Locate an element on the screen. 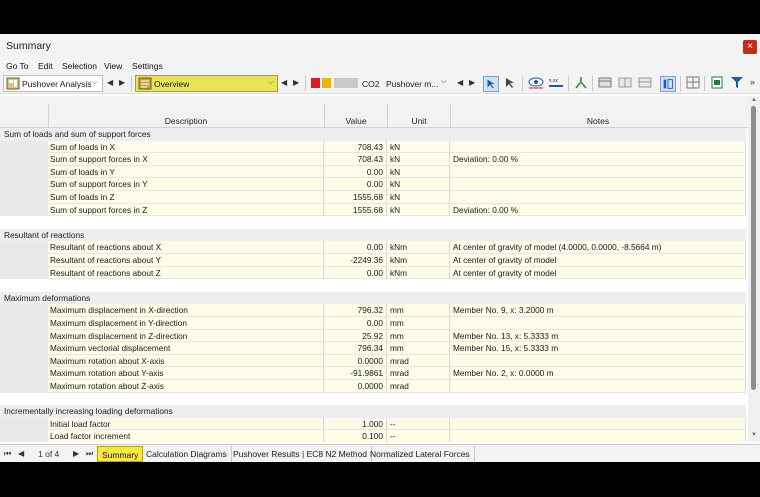 The width and height of the screenshot is (760, 497). description-cell: Resultant of reactions about X is located at coordinates (186, 247).